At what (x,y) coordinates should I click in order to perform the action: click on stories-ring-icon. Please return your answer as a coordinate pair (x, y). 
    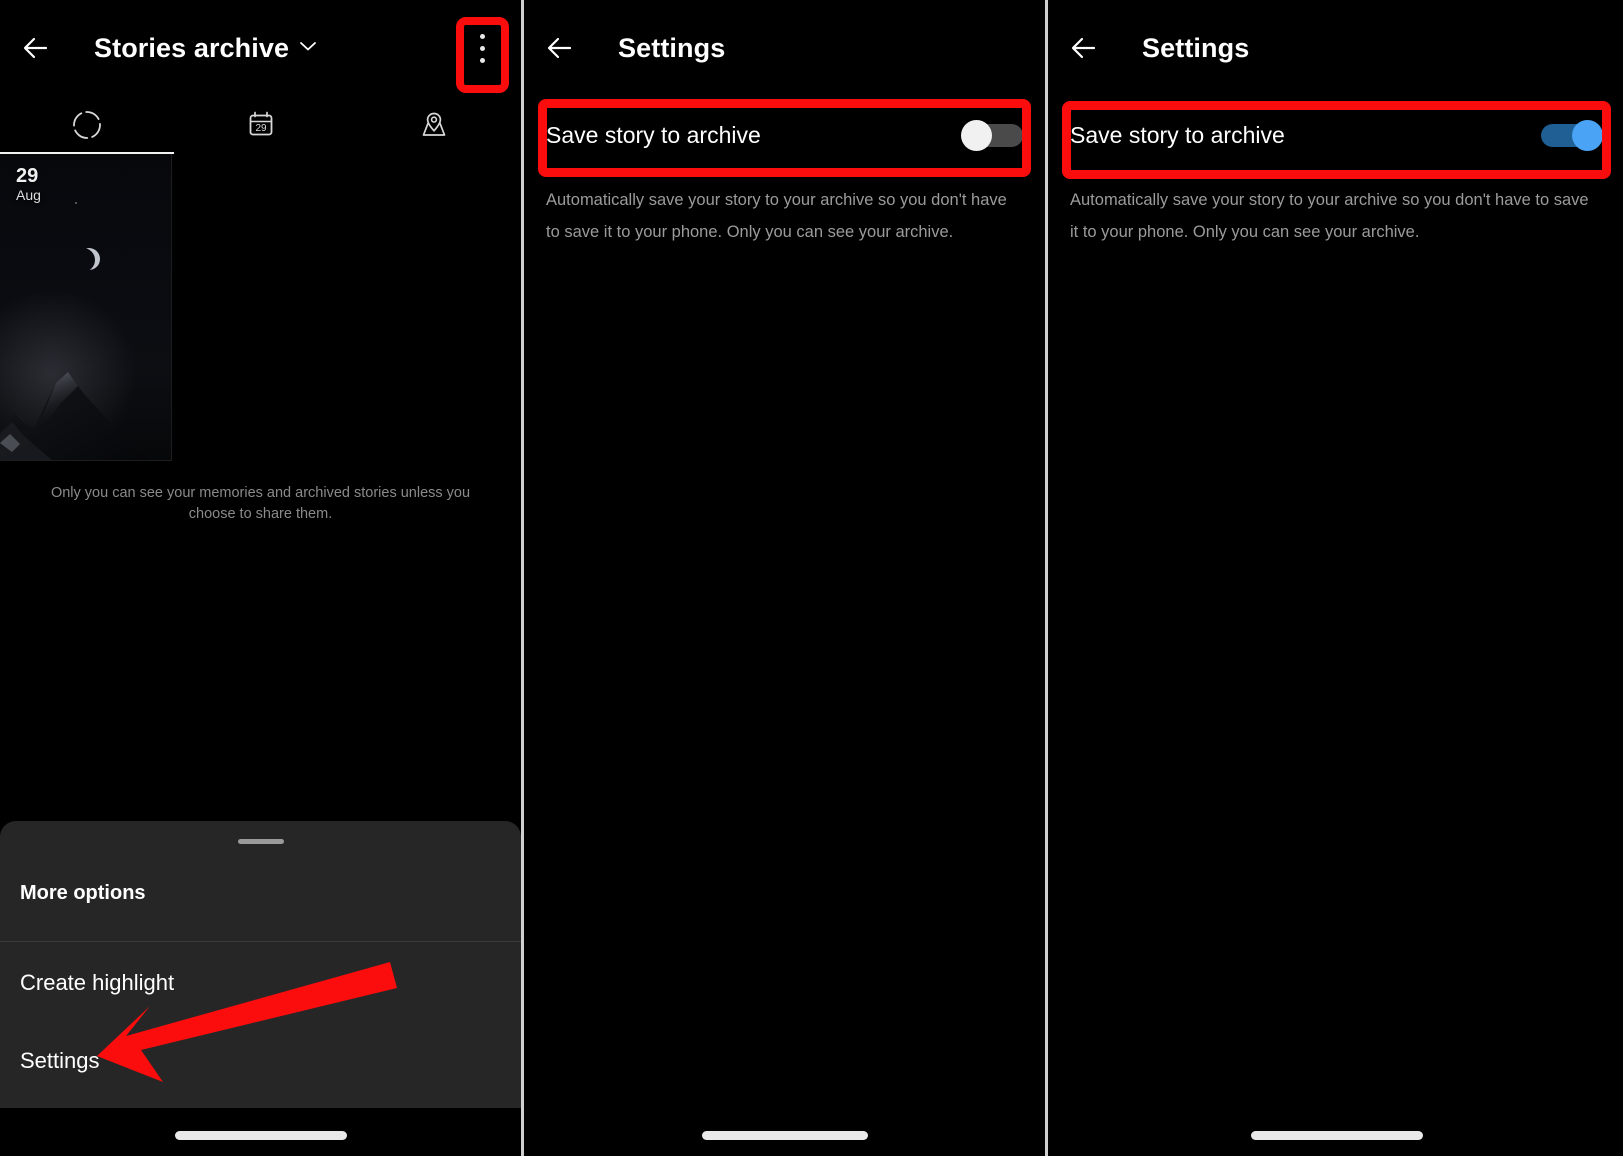
    Looking at the image, I should click on (86, 125).